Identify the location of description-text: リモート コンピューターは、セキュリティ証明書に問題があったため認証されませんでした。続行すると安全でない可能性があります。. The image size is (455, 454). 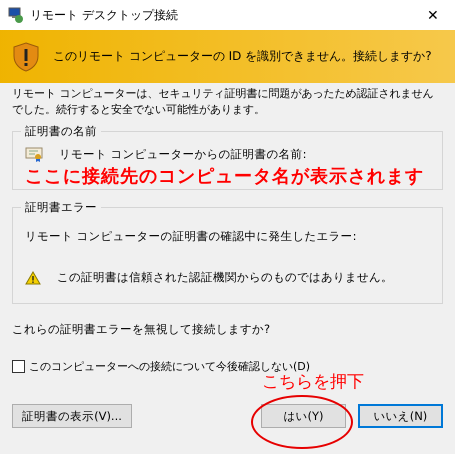
(223, 102).